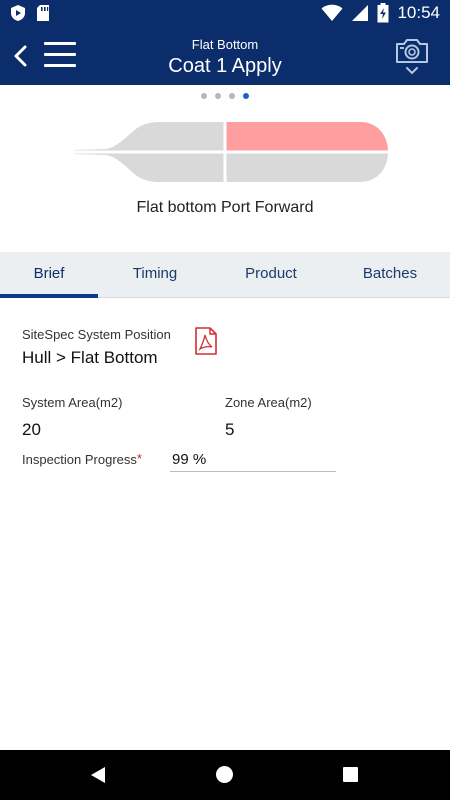 The image size is (450, 800). I want to click on app-bar: Flat Bottom Coat 1 Apply, so click(225, 56).